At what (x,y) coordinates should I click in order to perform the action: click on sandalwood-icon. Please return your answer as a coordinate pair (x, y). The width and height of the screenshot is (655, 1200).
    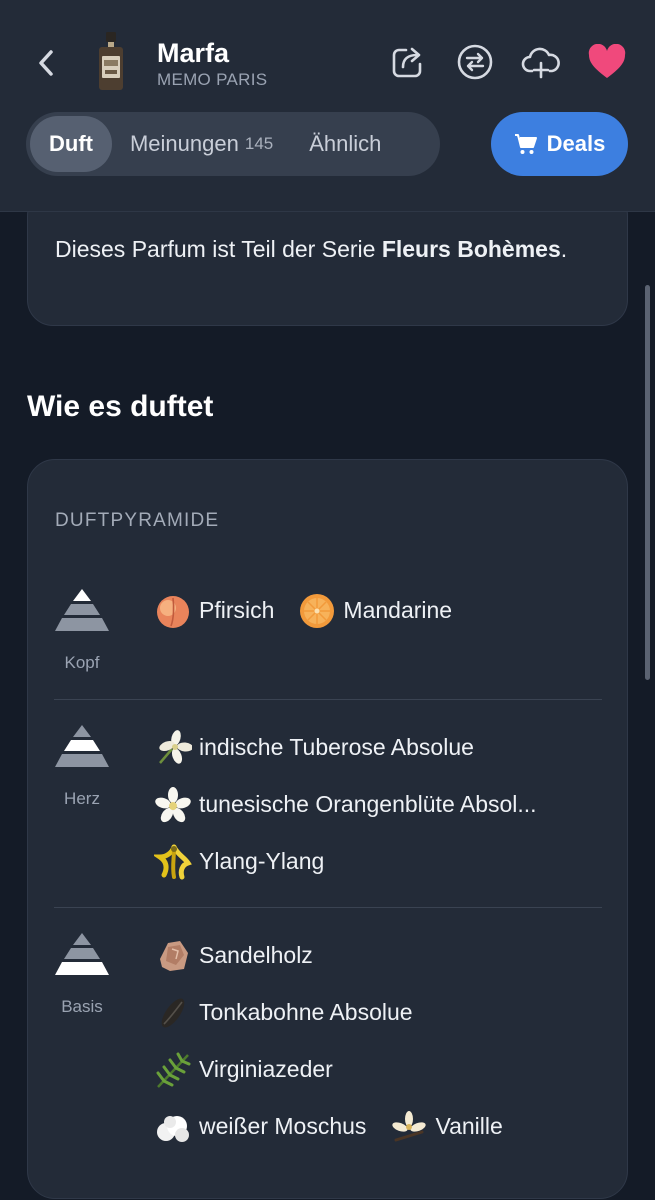
    Looking at the image, I should click on (174, 955).